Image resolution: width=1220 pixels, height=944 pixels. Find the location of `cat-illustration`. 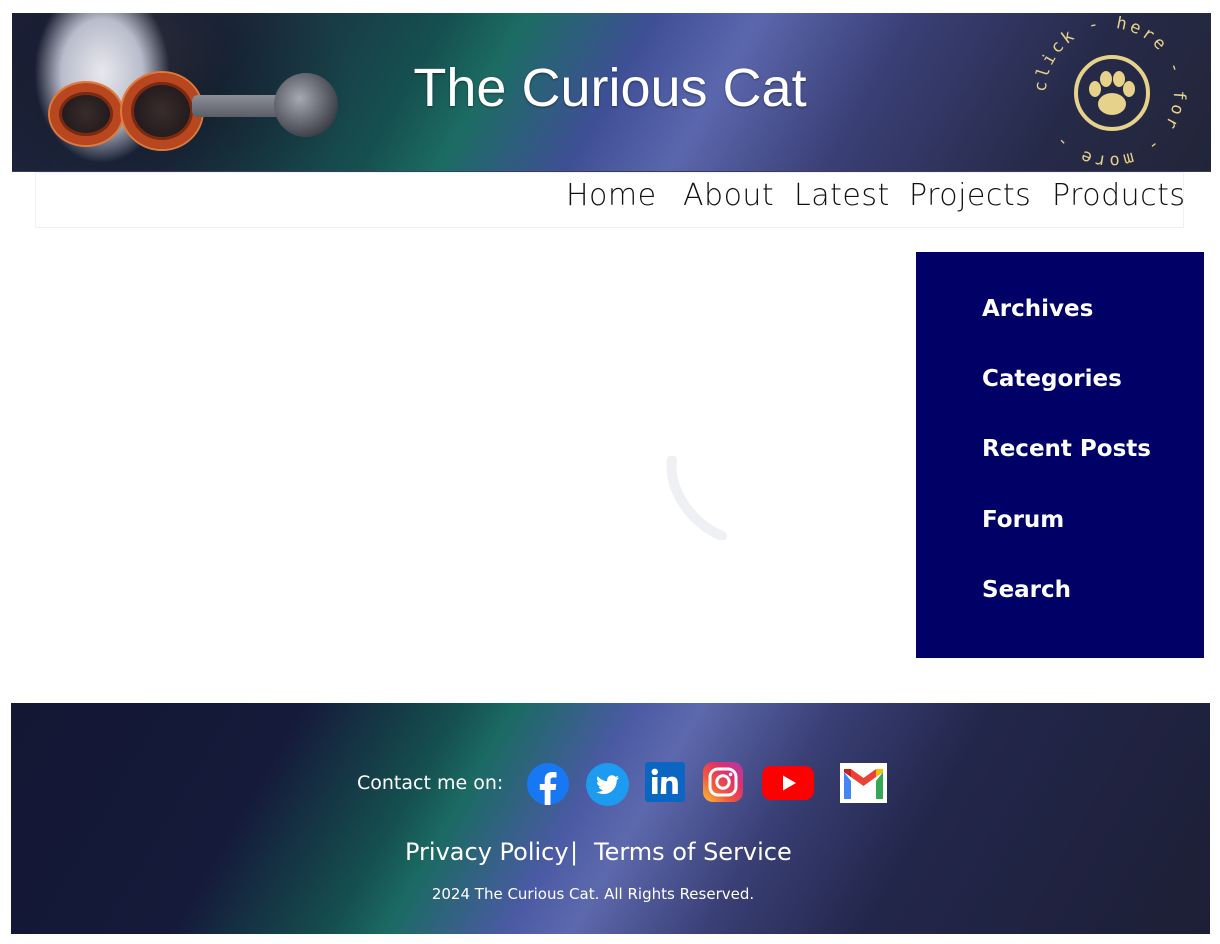

cat-illustration is located at coordinates (177, 92).